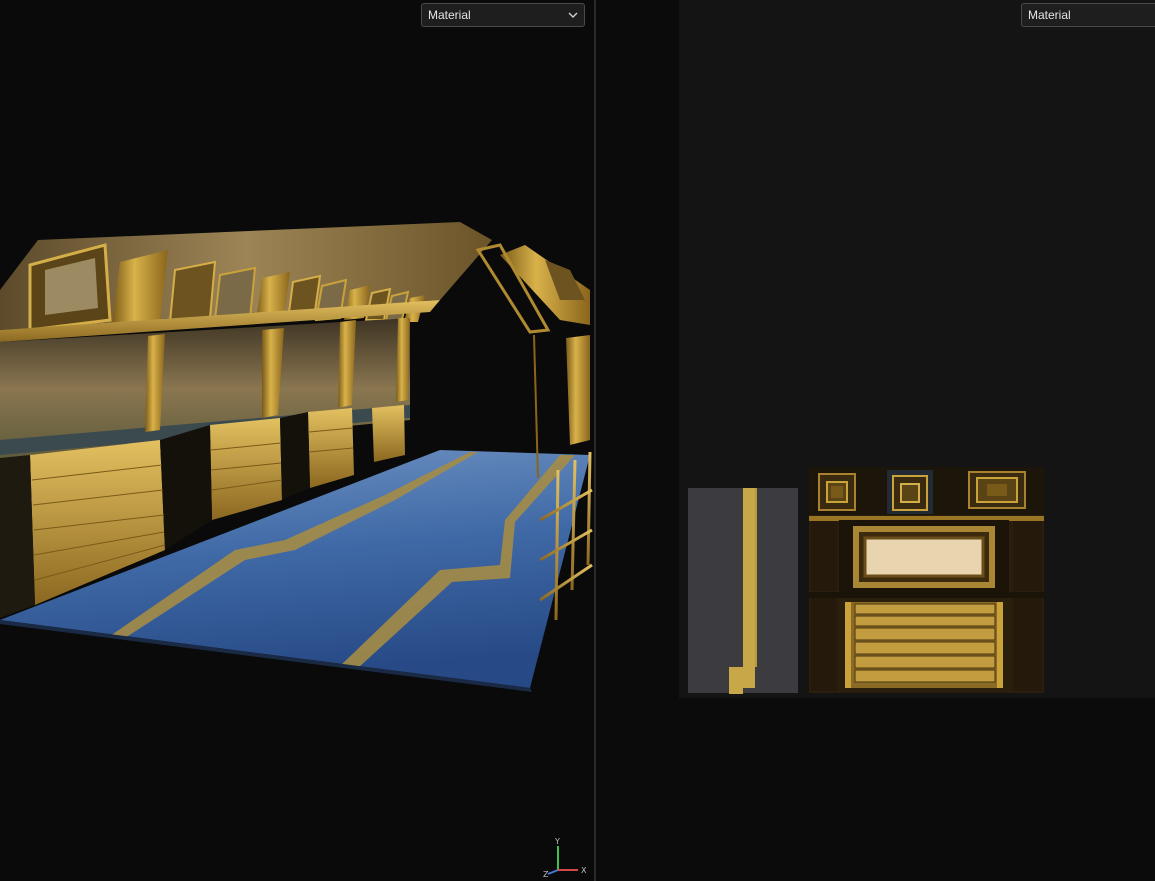 The height and width of the screenshot is (881, 1155). Describe the element at coordinates (565, 857) in the screenshot. I see `axis-gizmo-icon: Y X Z` at that location.